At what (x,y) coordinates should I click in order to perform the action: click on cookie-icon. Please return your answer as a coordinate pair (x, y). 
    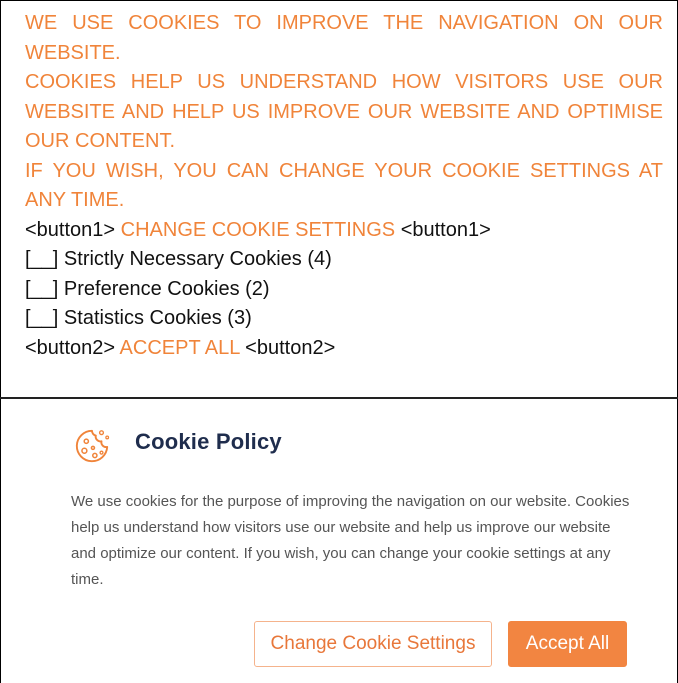
    Looking at the image, I should click on (92, 446).